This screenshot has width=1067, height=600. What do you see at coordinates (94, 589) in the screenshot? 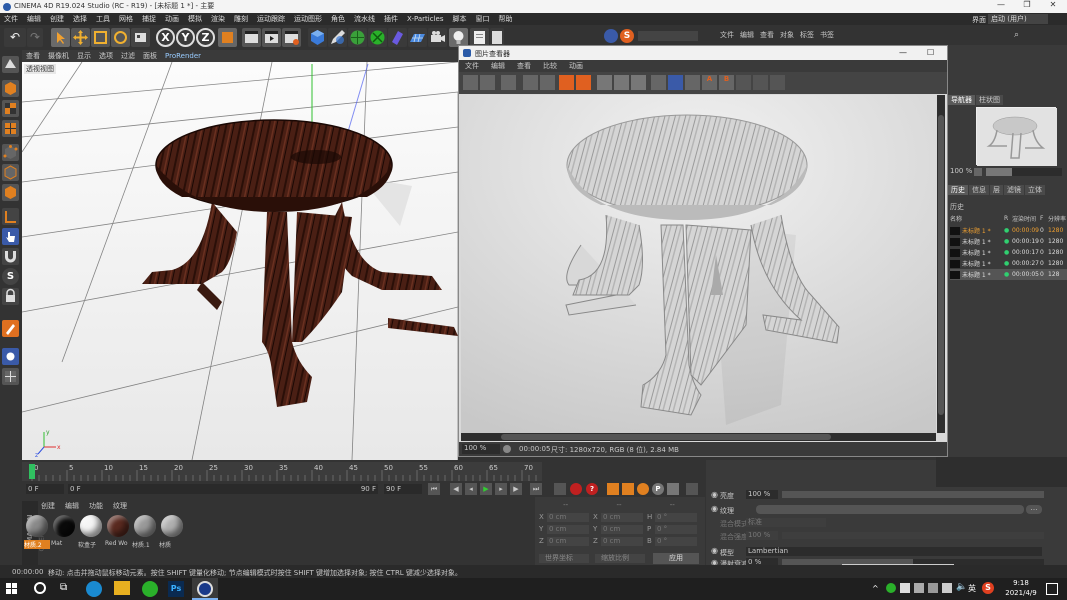
I see `edge-icon` at bounding box center [94, 589].